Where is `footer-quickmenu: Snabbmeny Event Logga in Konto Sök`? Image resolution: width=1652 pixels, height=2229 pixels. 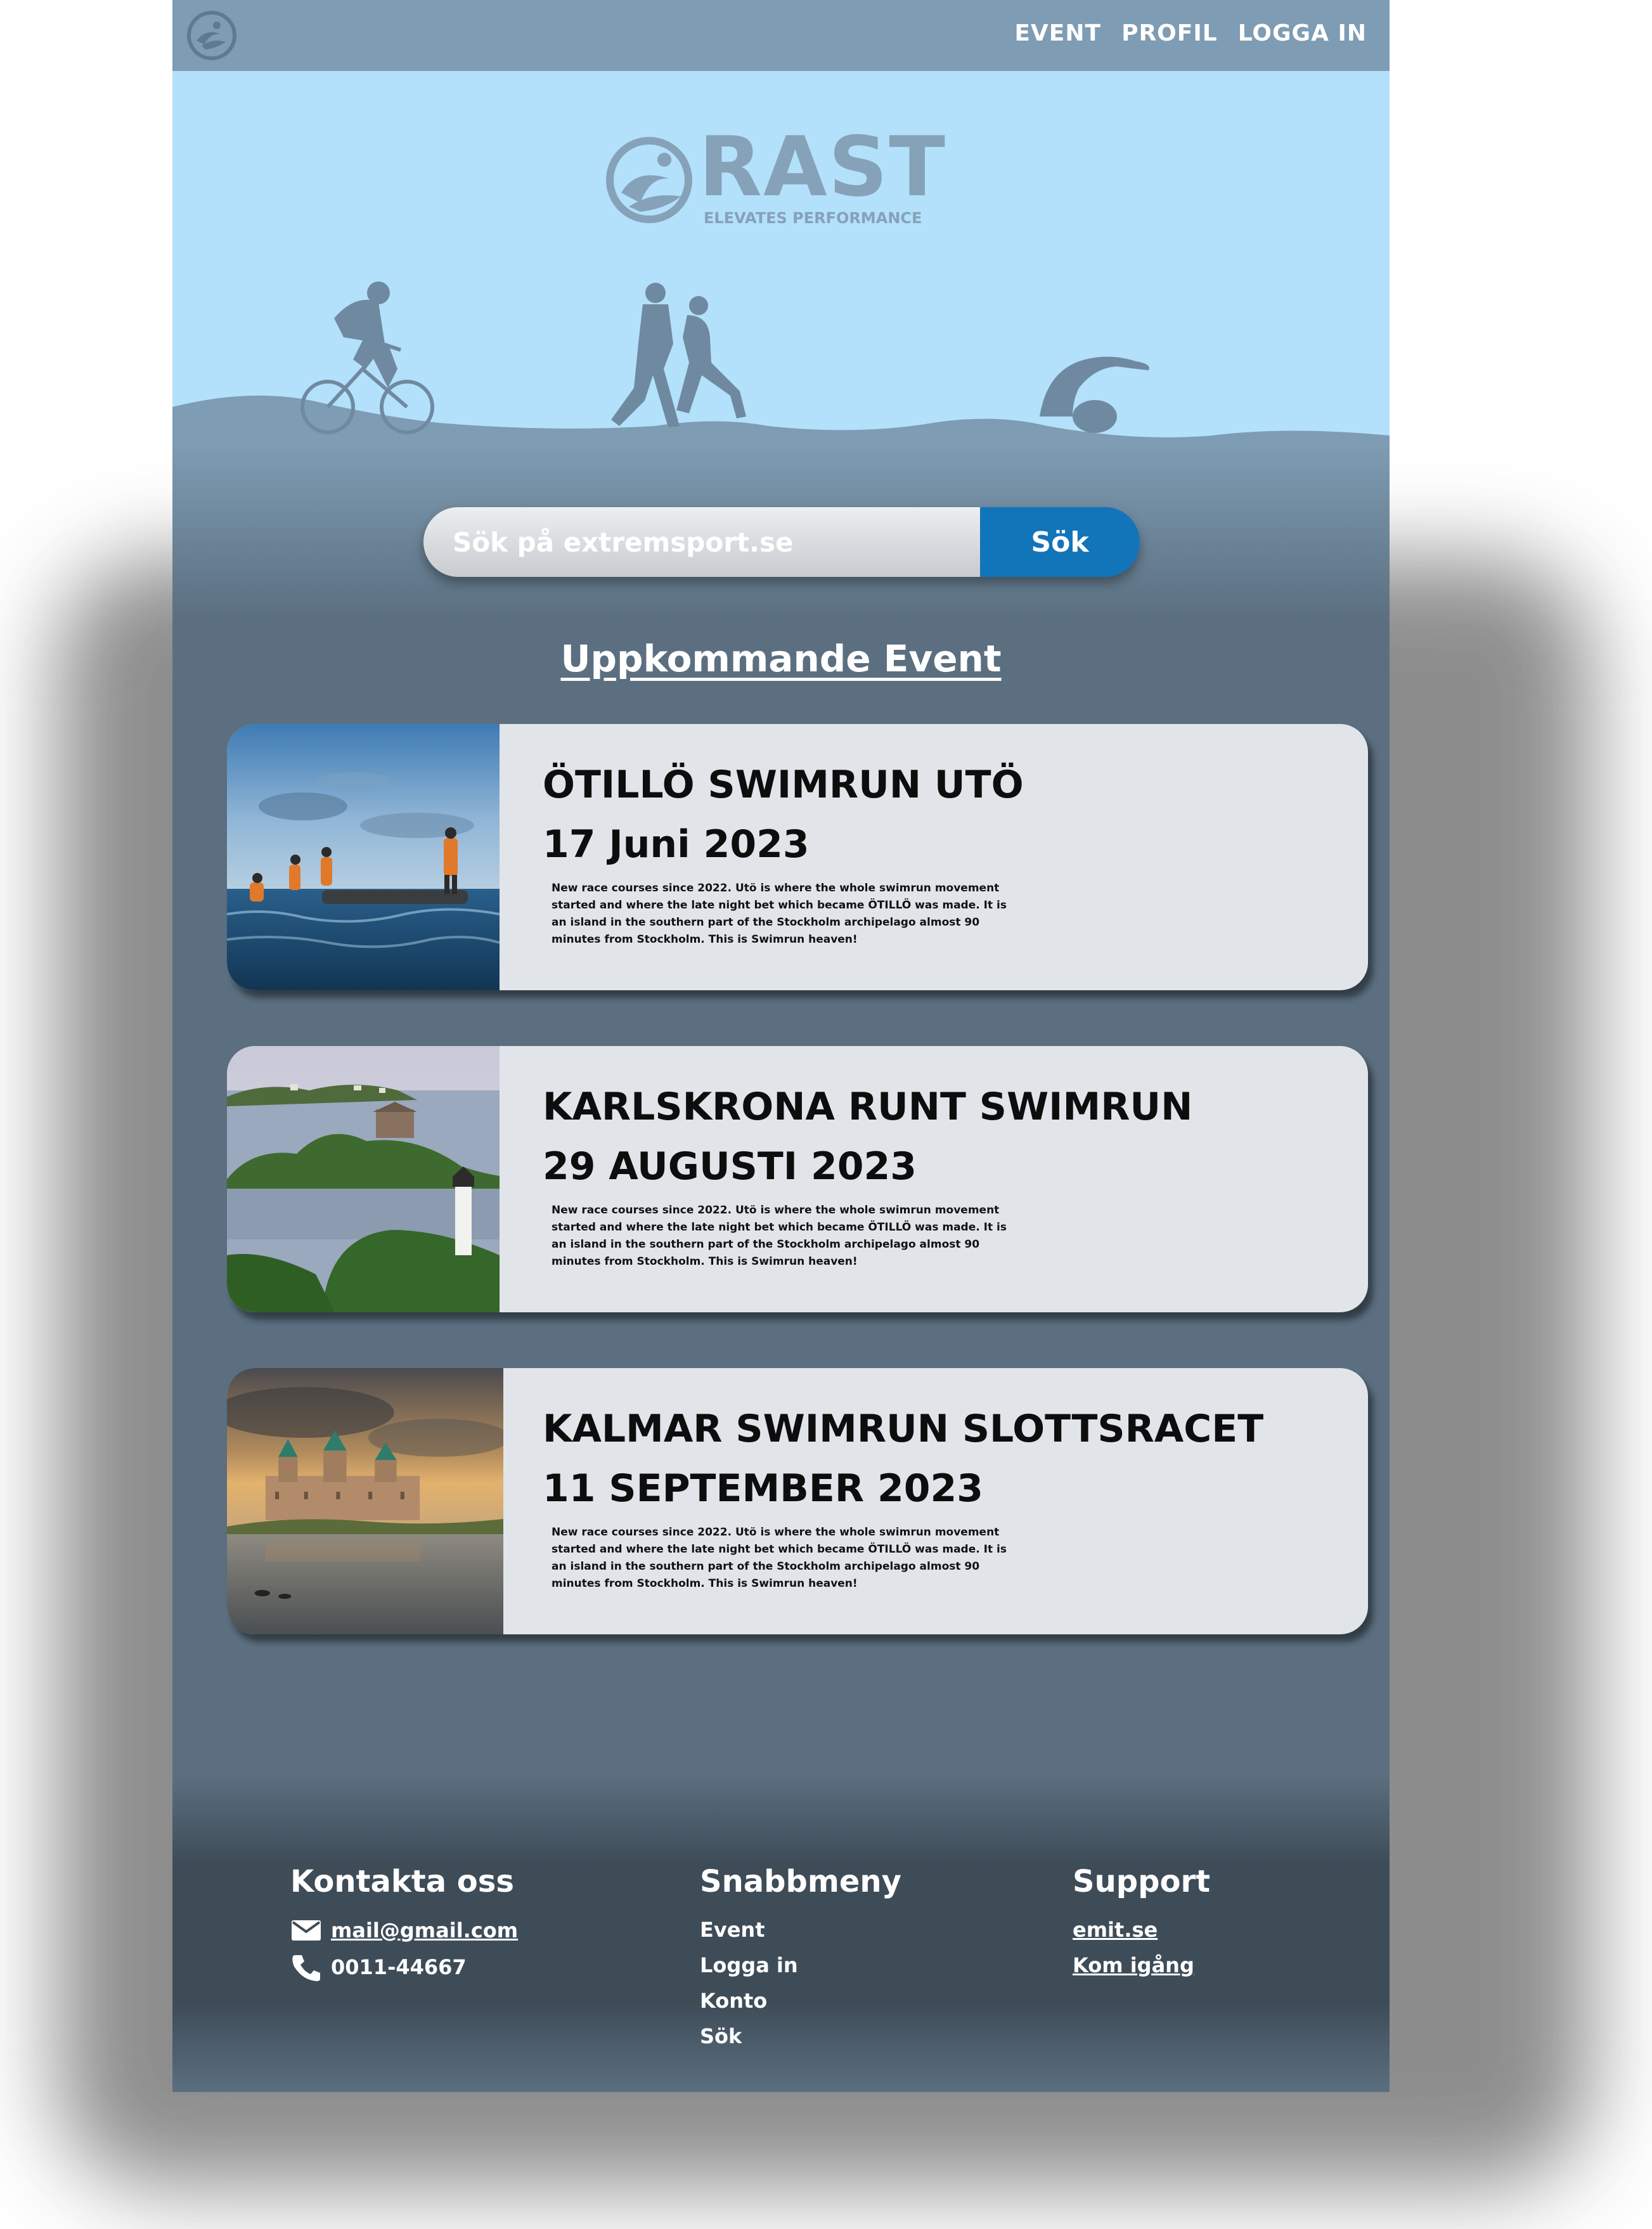
footer-quickmenu: Snabbmeny Event Logga in Konto Sök is located at coordinates (800, 1959).